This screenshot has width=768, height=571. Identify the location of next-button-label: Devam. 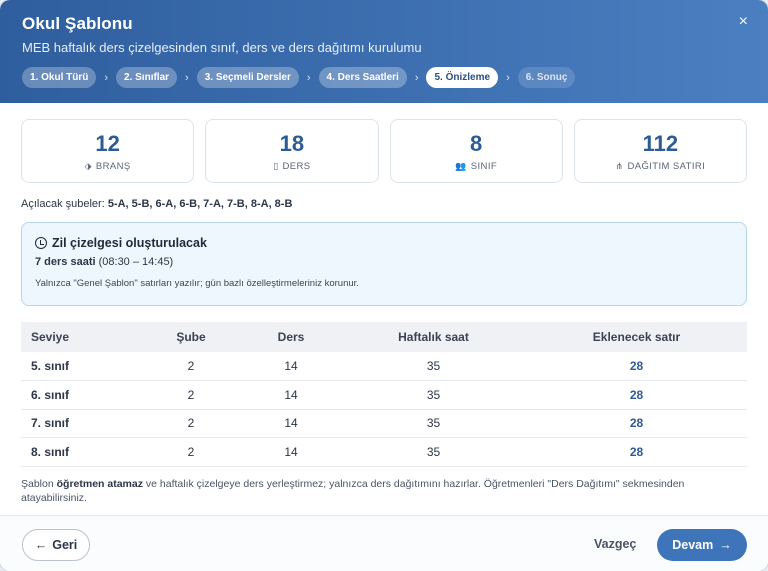
(693, 545).